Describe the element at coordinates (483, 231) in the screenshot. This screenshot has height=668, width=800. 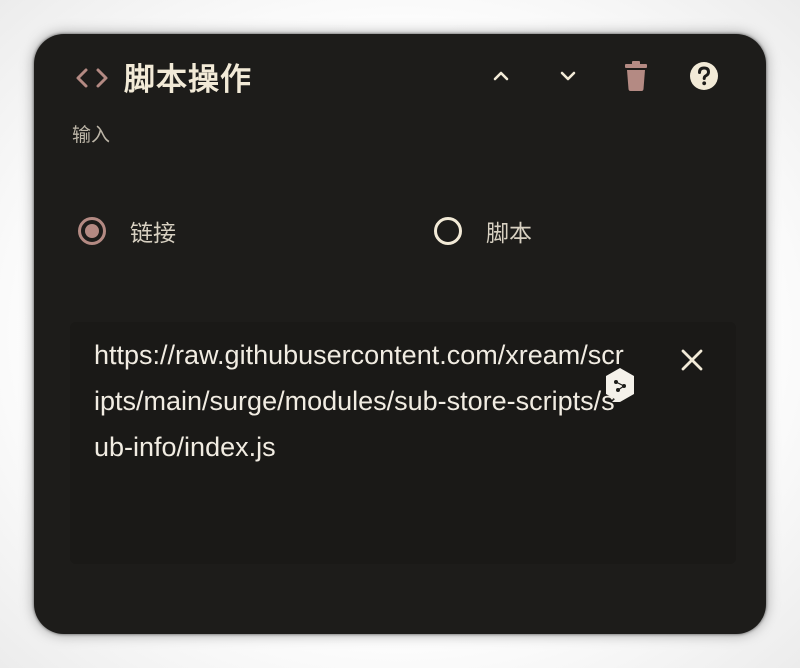
I see `mode-option-script: 脚本` at that location.